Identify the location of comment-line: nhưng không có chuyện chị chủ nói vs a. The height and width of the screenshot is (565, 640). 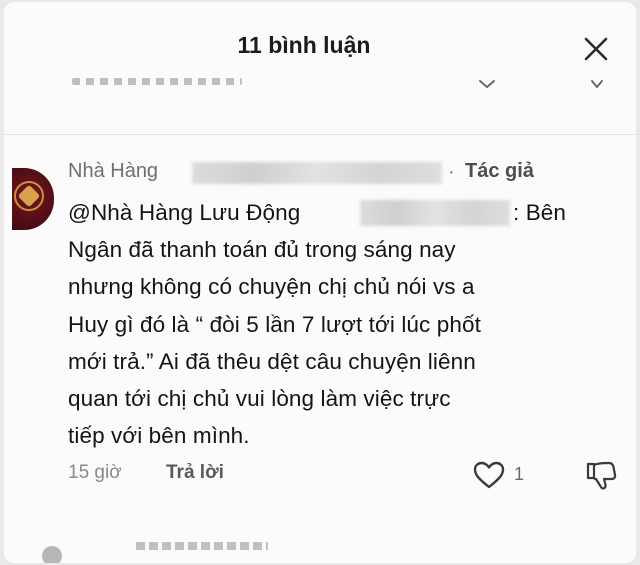
(271, 287).